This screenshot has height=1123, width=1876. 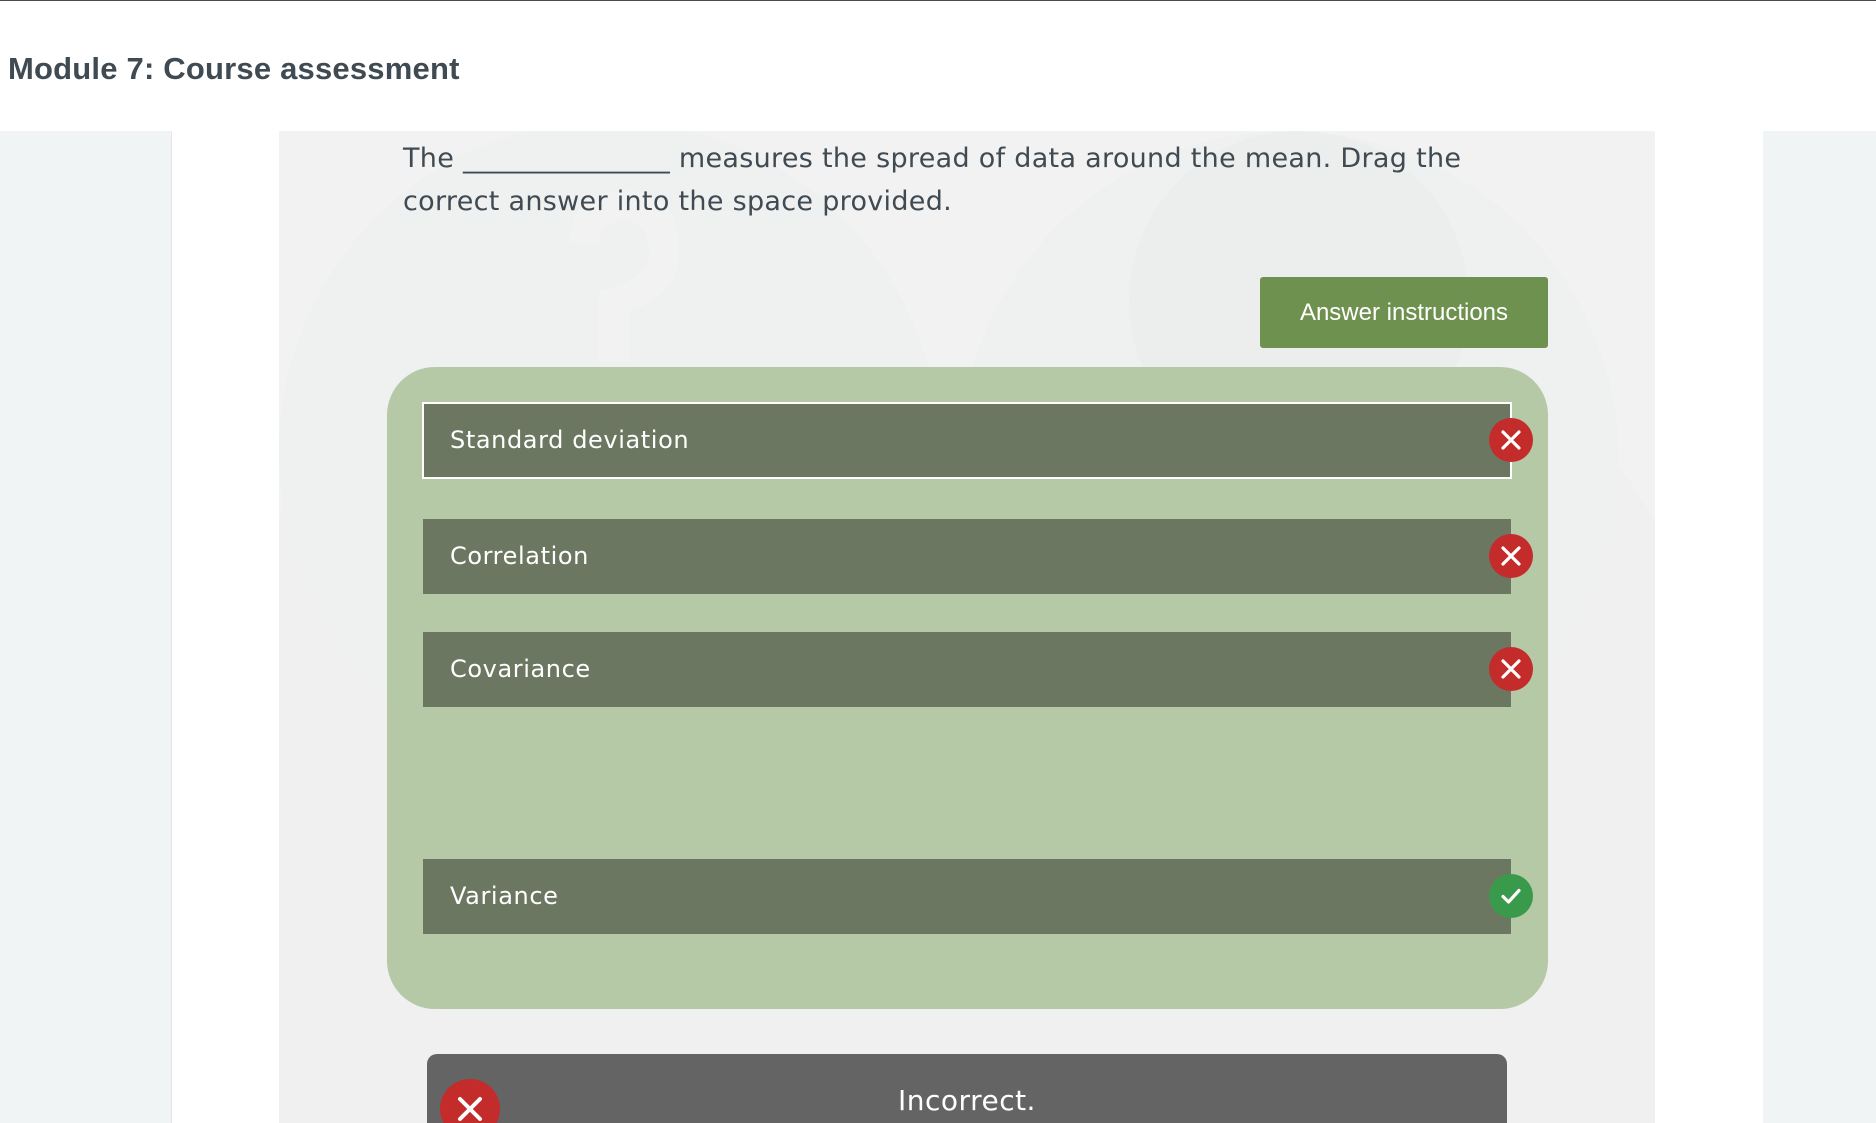 What do you see at coordinates (978, 896) in the screenshot?
I see `option-variance: Variance` at bounding box center [978, 896].